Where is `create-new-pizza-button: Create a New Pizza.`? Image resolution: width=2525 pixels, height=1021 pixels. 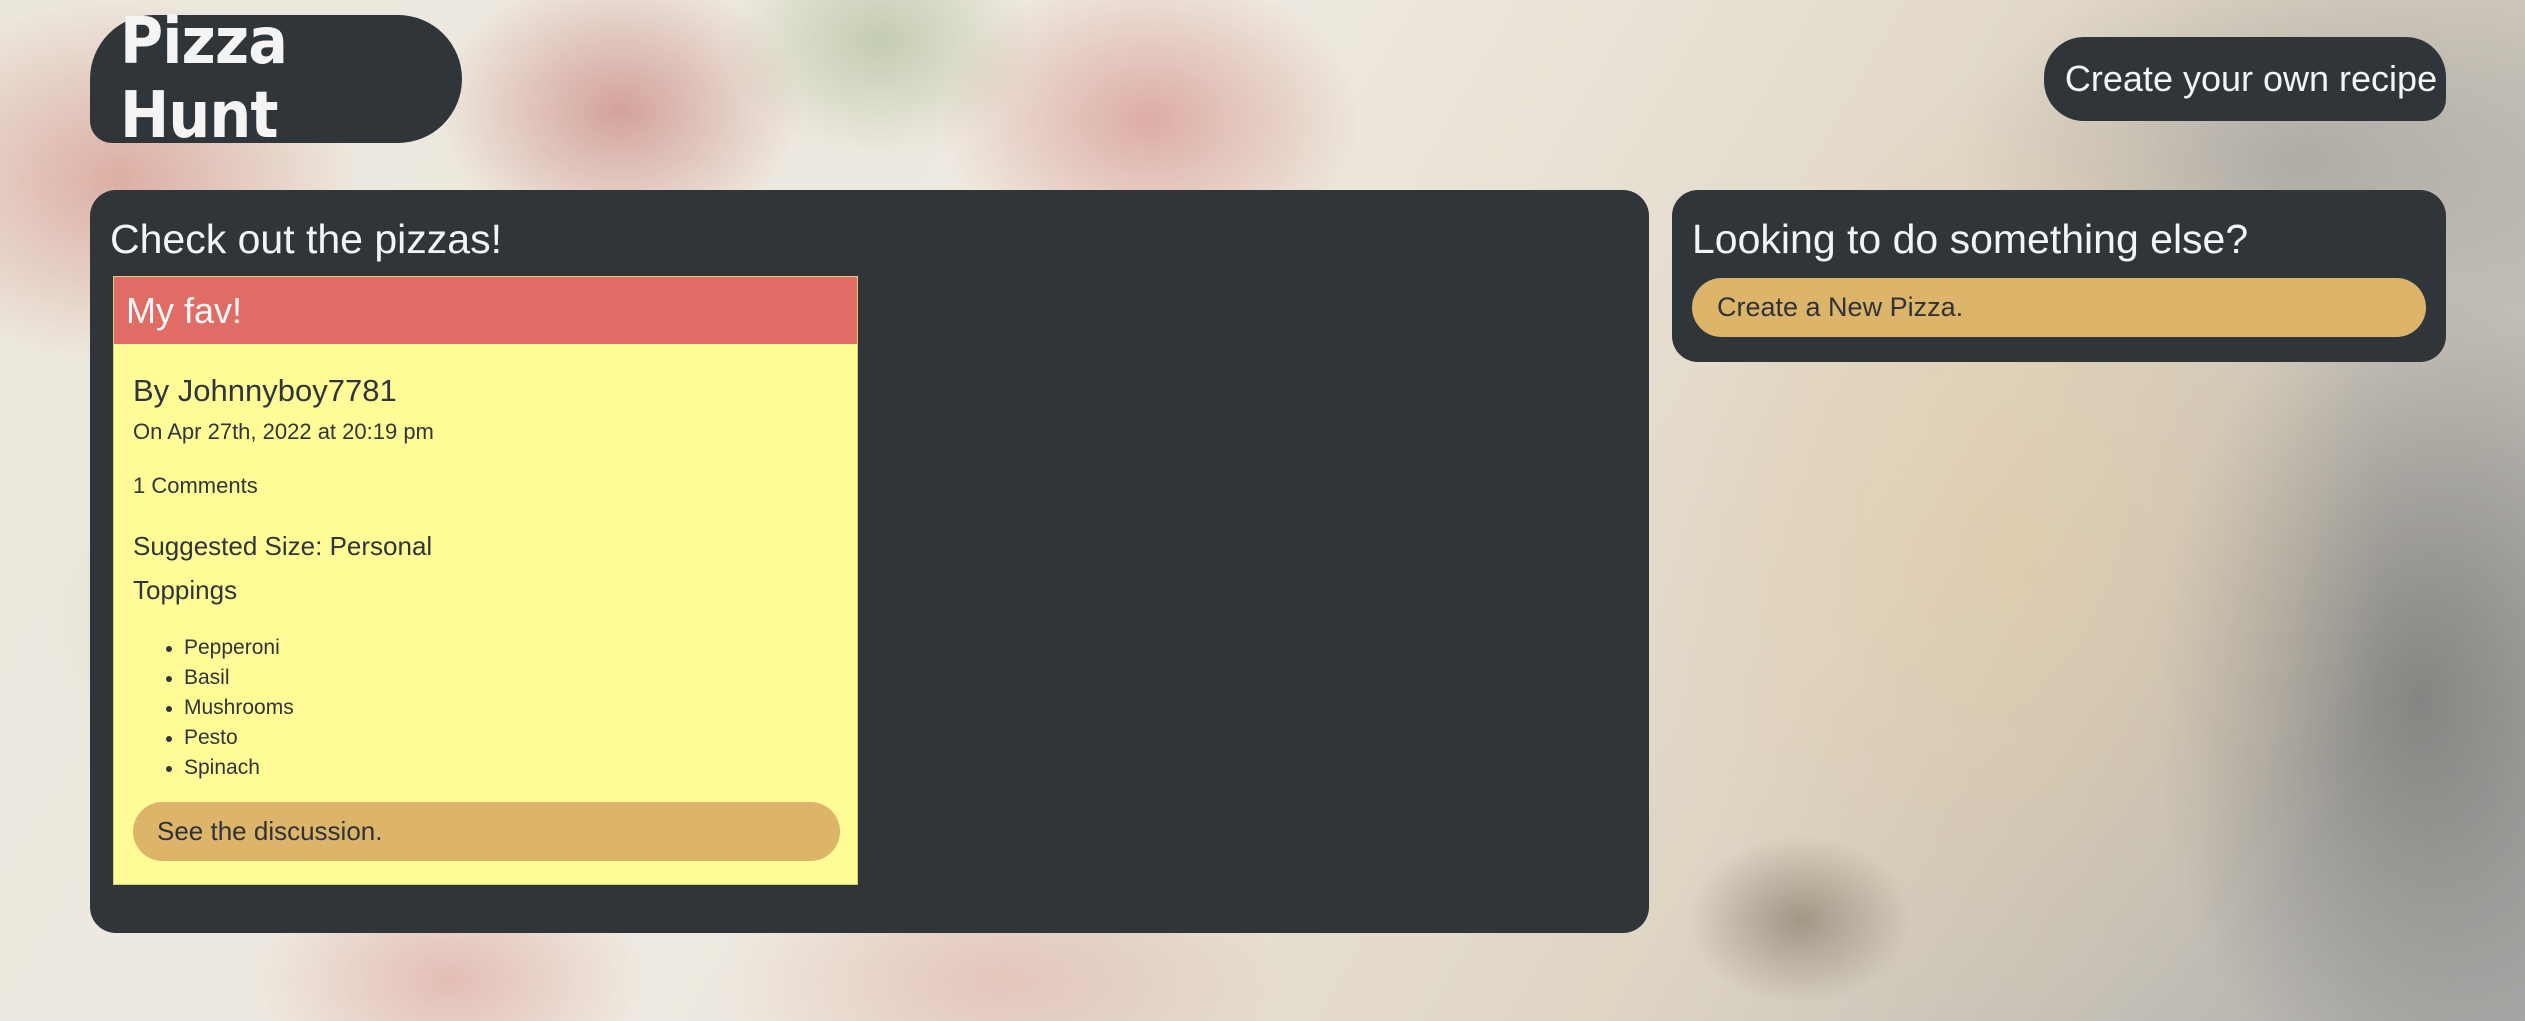
create-new-pizza-button: Create a New Pizza. is located at coordinates (2059, 307).